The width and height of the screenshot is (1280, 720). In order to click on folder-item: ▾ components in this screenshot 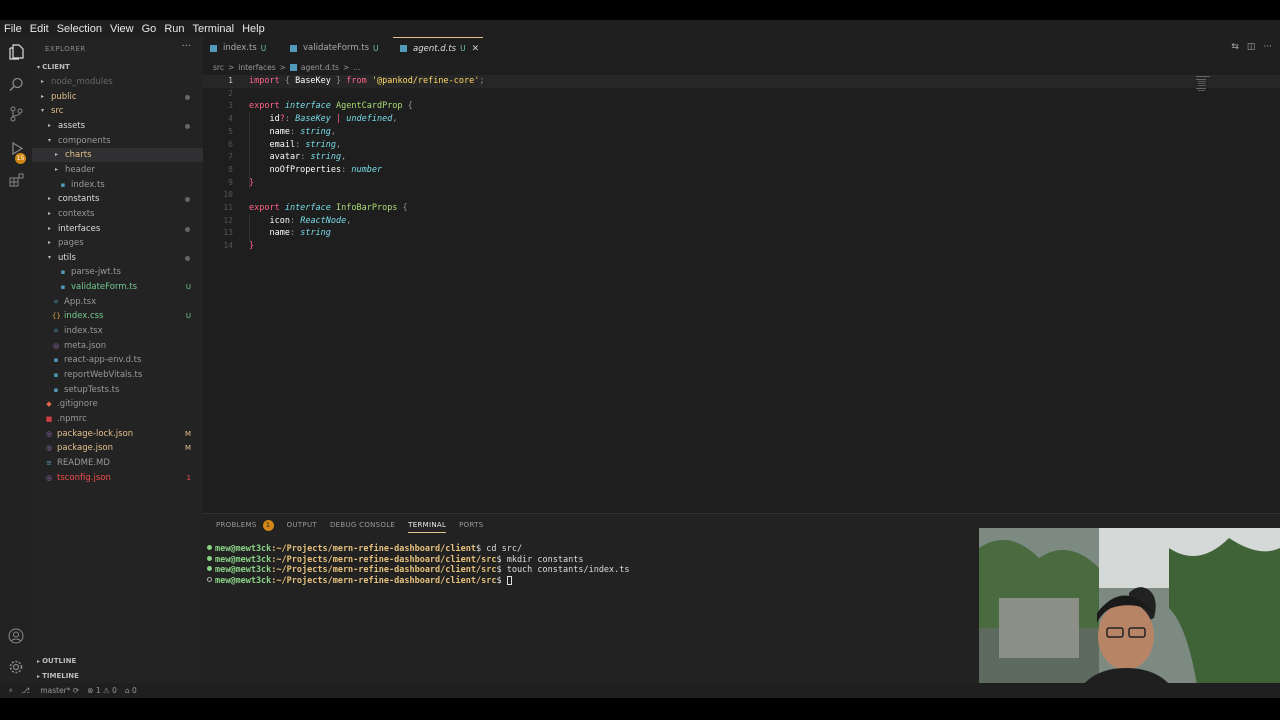, I will do `click(117, 141)`.